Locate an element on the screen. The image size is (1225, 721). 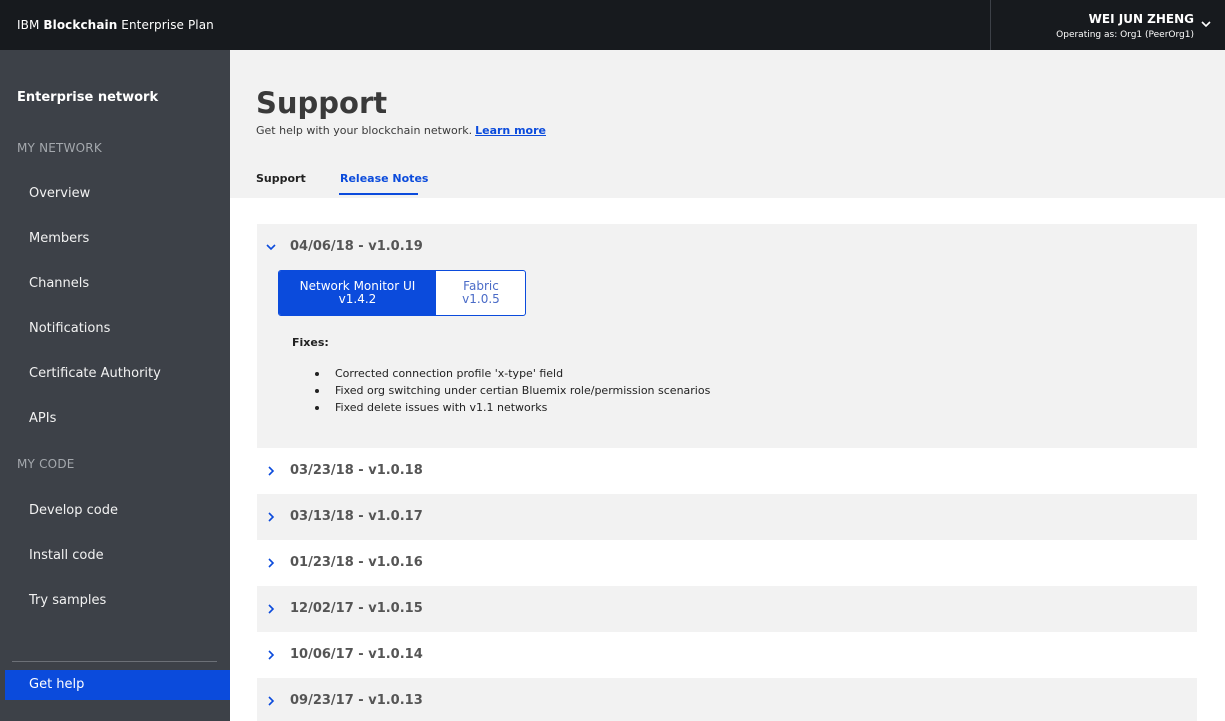
tab-release-notes: Release Notes is located at coordinates (384, 178).